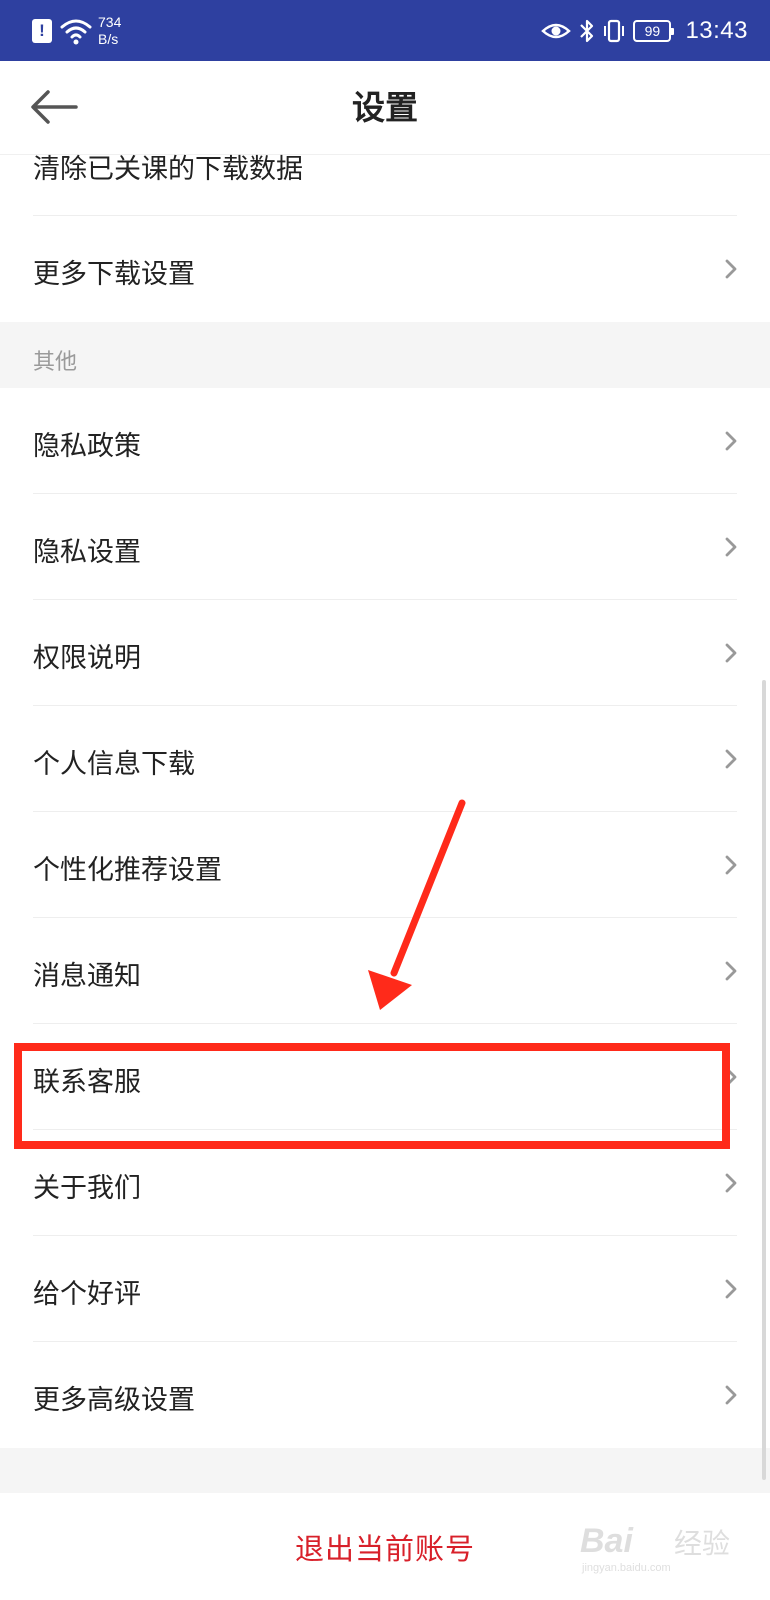 The width and height of the screenshot is (770, 1600). What do you see at coordinates (384, 1548) in the screenshot?
I see `logout-label: 退出当前账号` at bounding box center [384, 1548].